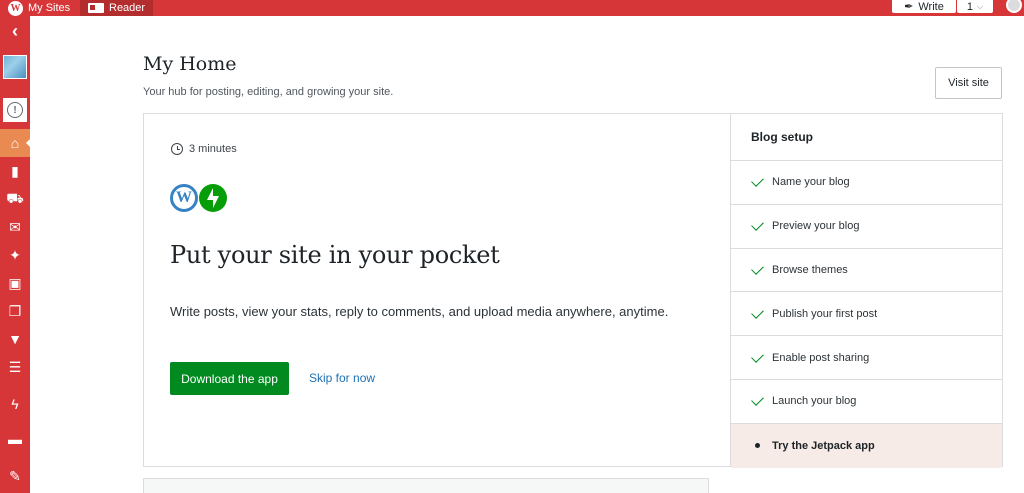  What do you see at coordinates (975, 6) in the screenshot?
I see `notifications-button: 1 ⌵` at bounding box center [975, 6].